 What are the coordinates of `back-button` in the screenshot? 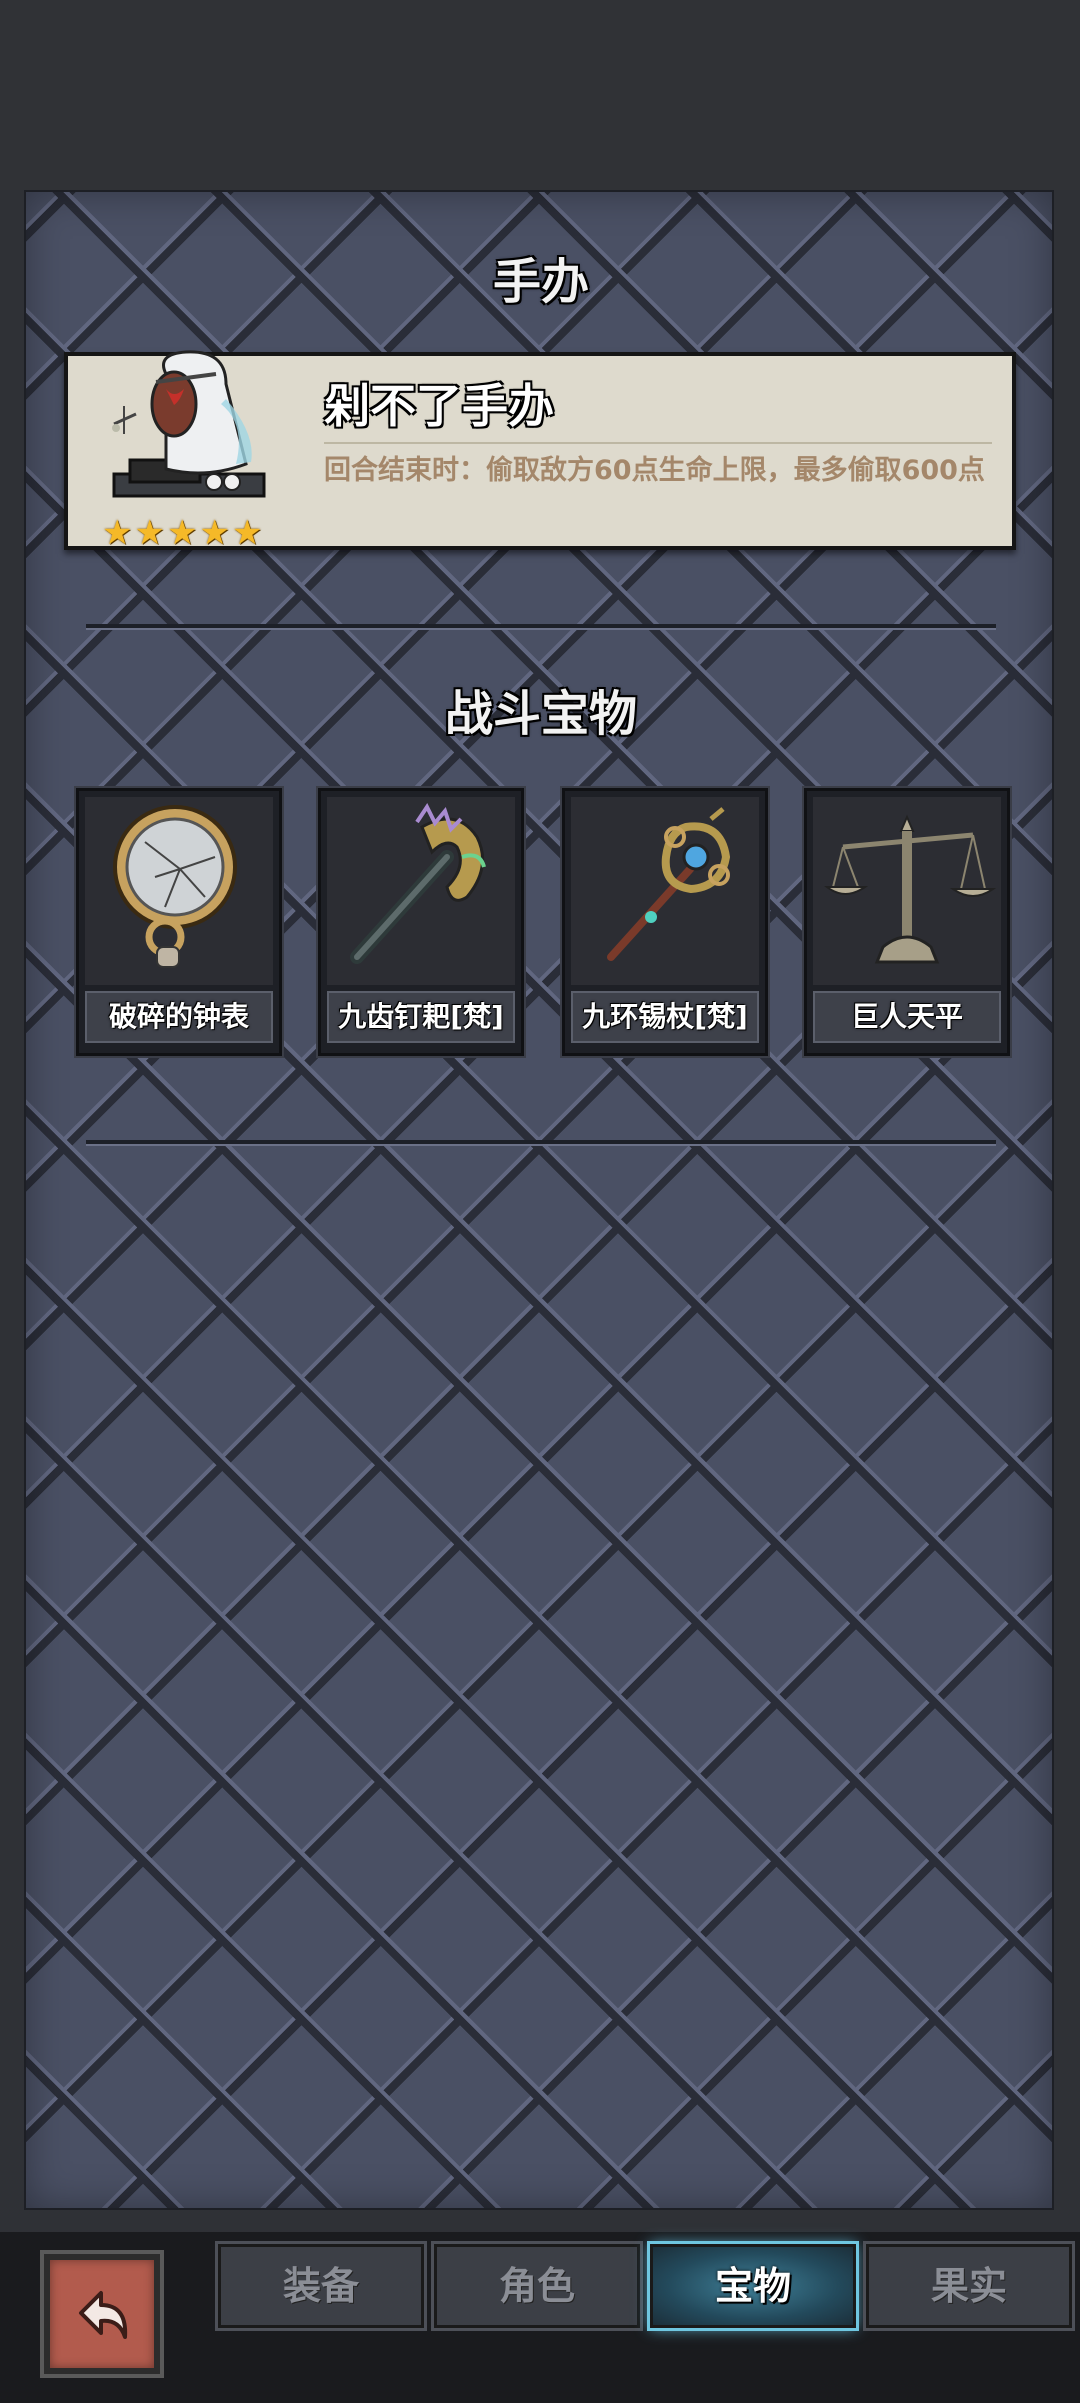 It's located at (102, 2314).